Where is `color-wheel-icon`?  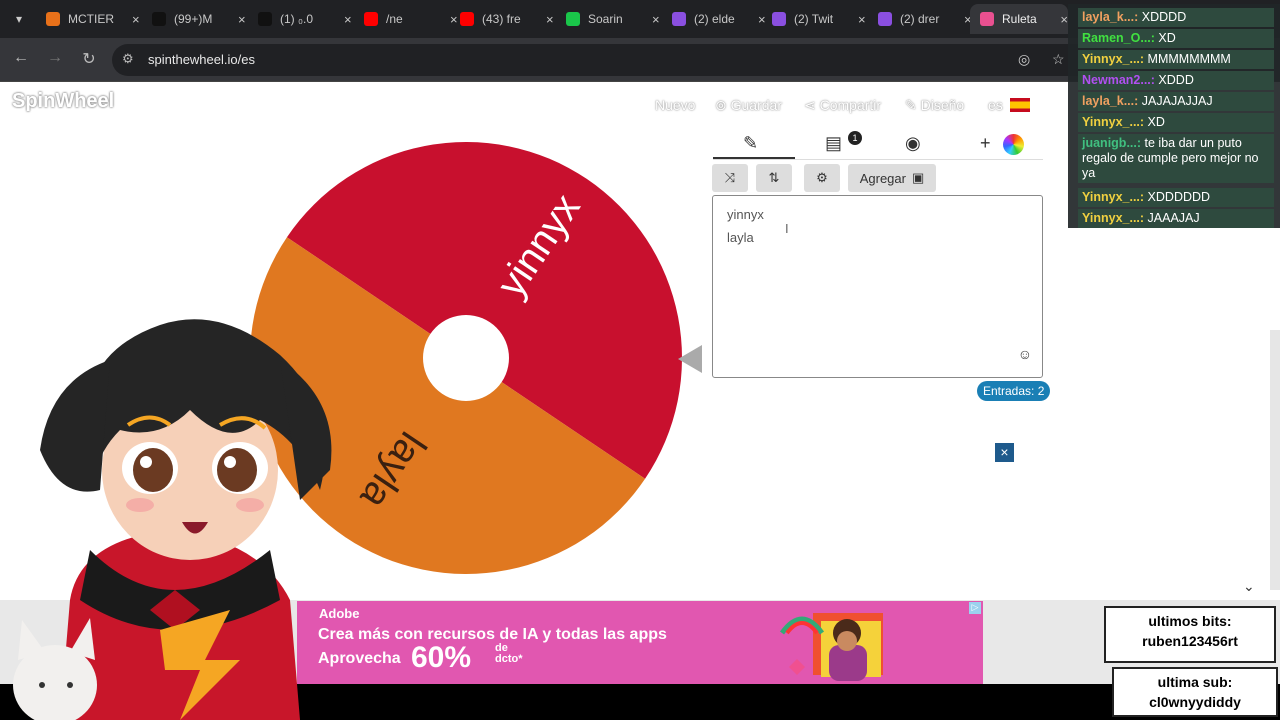
color-wheel-icon is located at coordinates (1013, 144).